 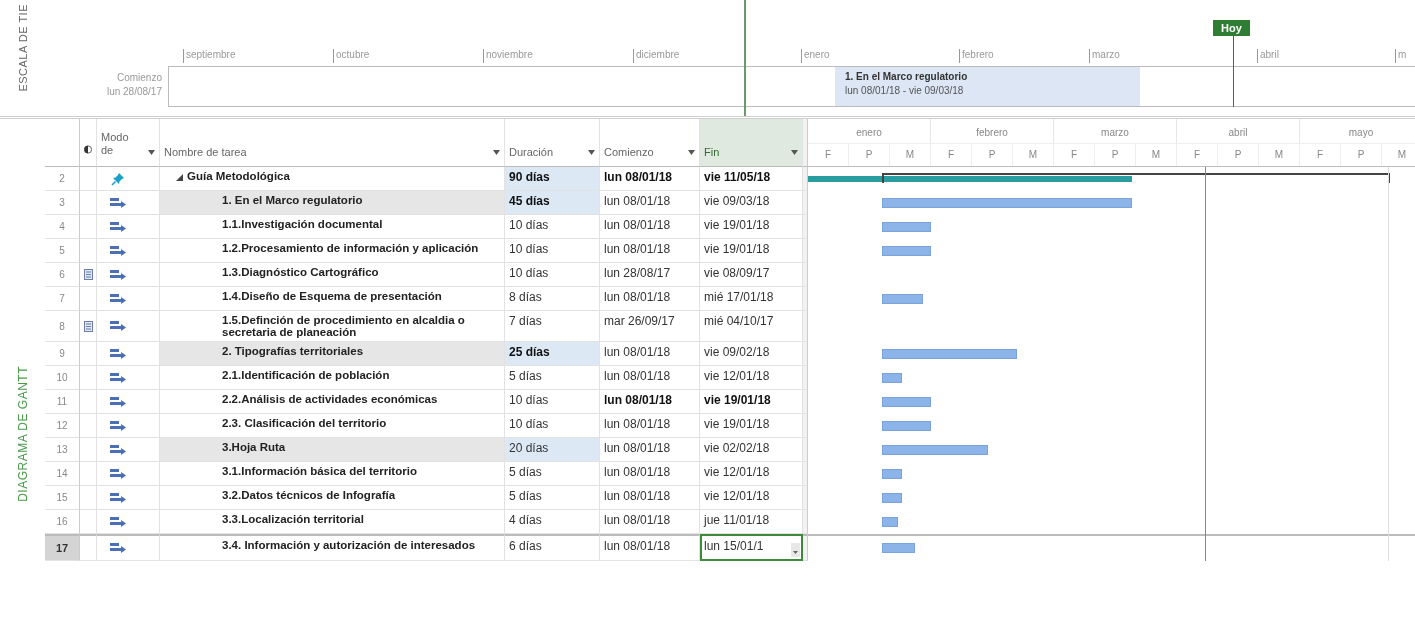 What do you see at coordinates (128, 143) in the screenshot?
I see `column-header: Modo de` at bounding box center [128, 143].